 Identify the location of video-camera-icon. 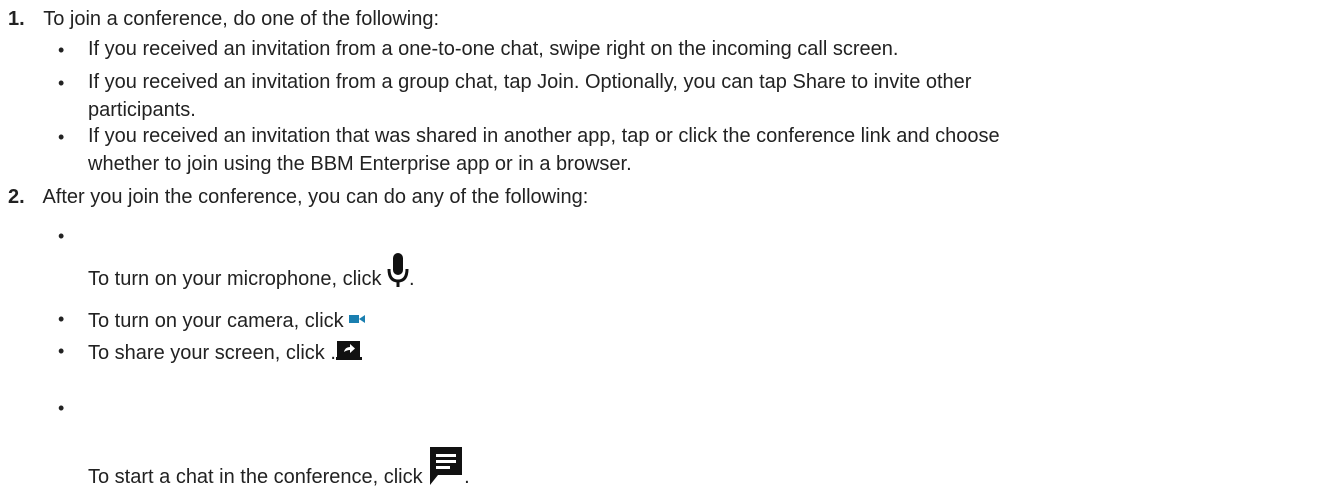
(357, 321).